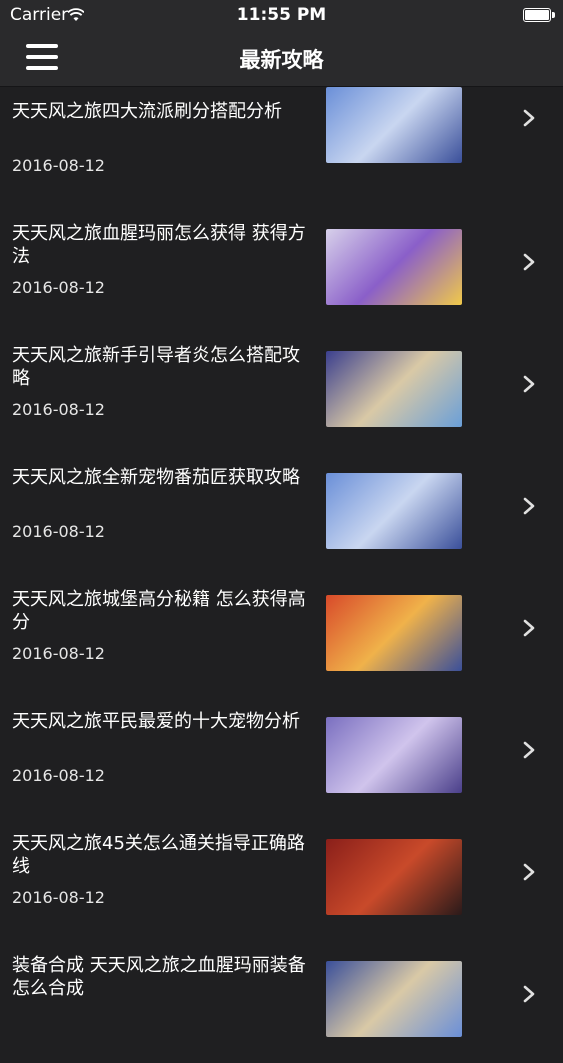 The height and width of the screenshot is (1063, 563). What do you see at coordinates (159, 977) in the screenshot?
I see `article-title: 装备合成 天天风之旅之血腥玛丽装备怎么合成` at bounding box center [159, 977].